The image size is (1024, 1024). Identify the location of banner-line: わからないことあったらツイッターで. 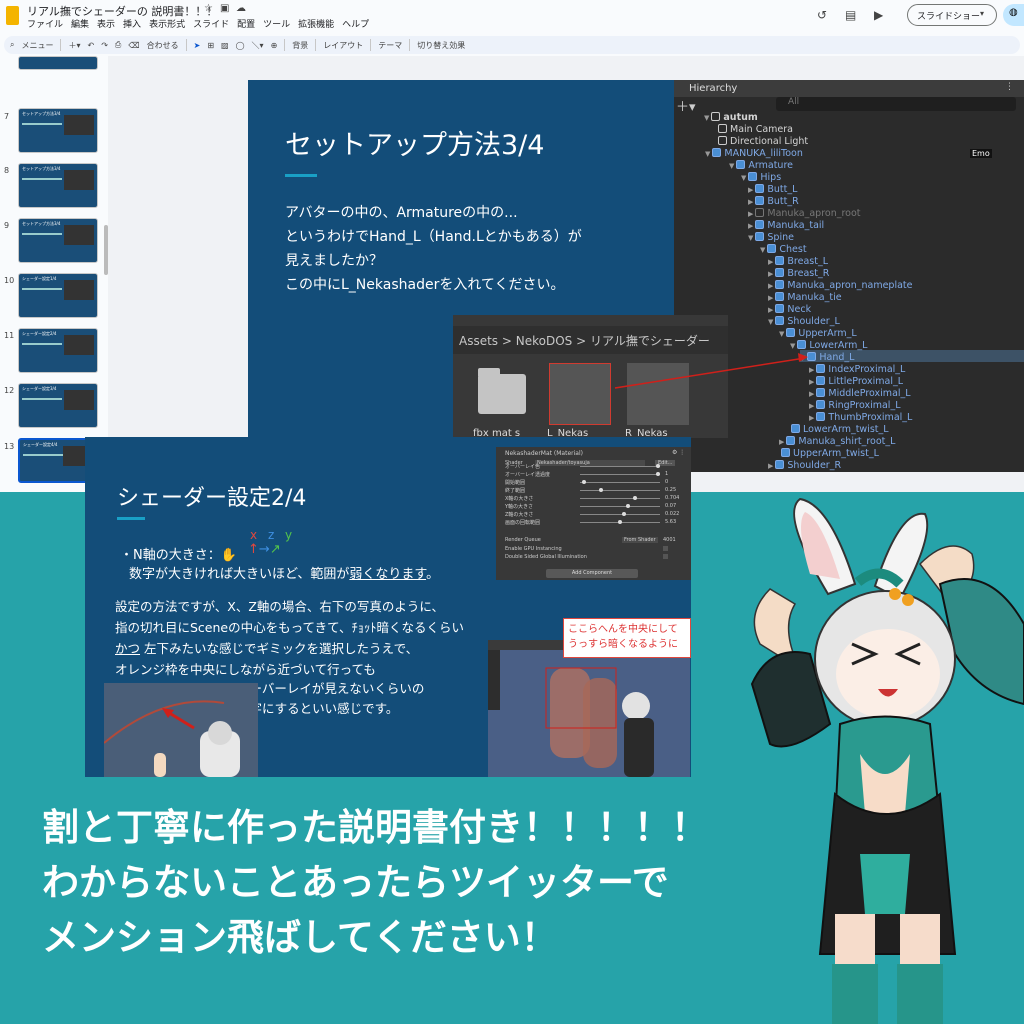
(355, 882).